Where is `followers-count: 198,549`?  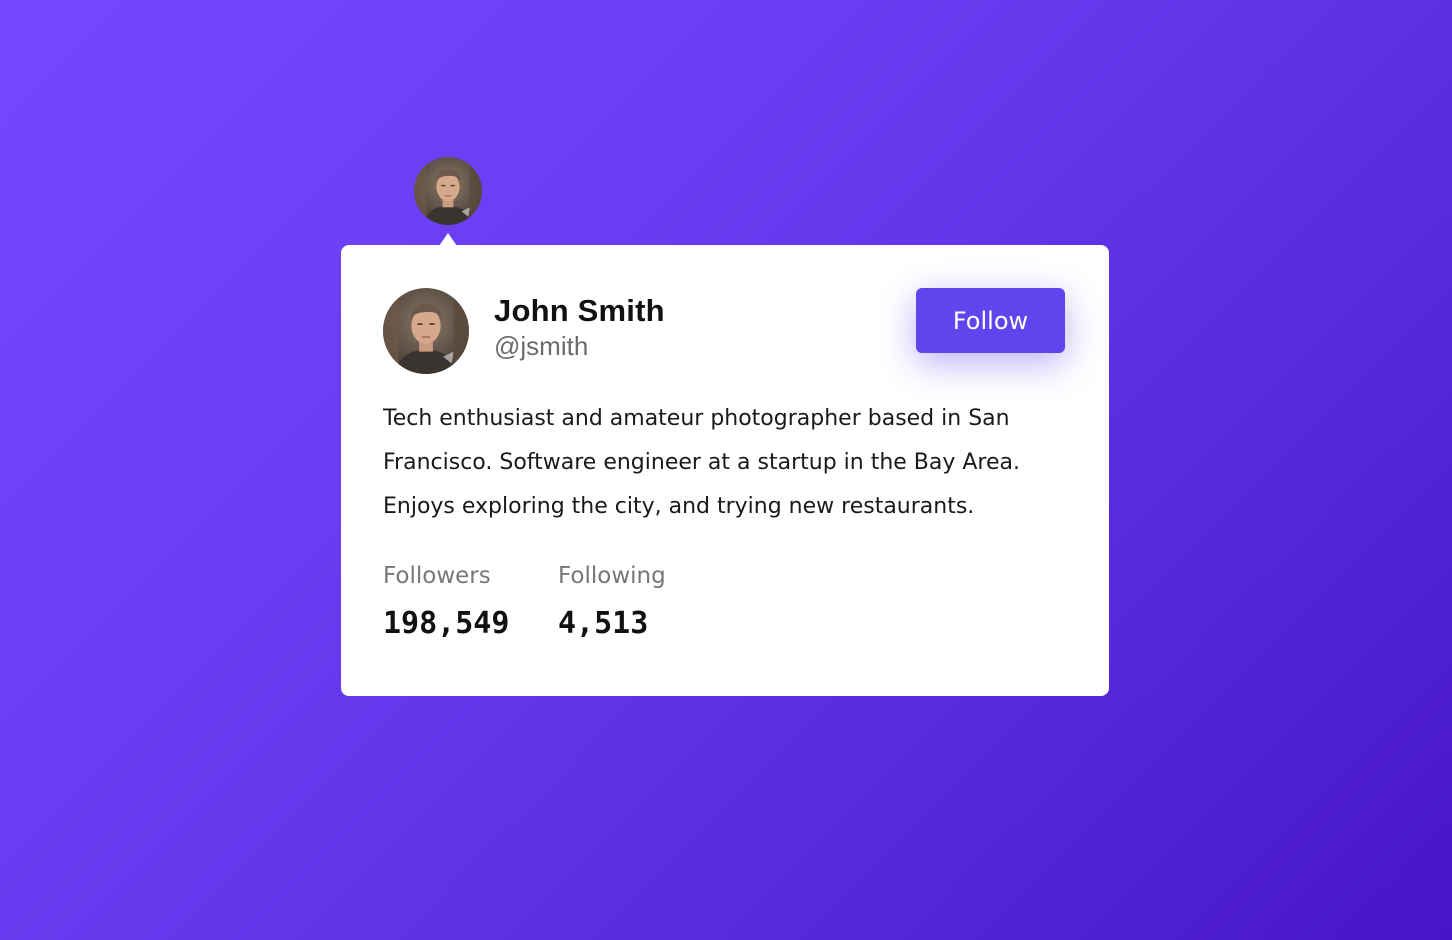 followers-count: 198,549 is located at coordinates (446, 623).